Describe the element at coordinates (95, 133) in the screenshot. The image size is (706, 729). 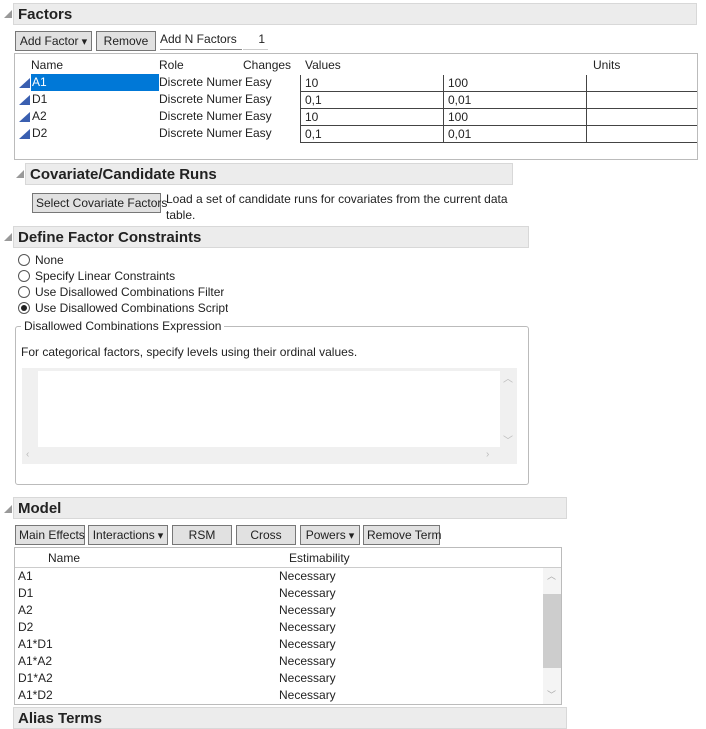
I see `factor-name: D2` at that location.